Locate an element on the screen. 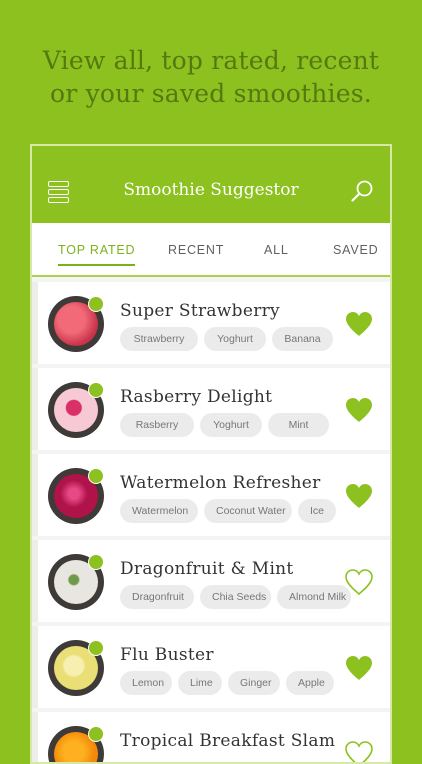  ingredient-tag: Apple is located at coordinates (310, 683).